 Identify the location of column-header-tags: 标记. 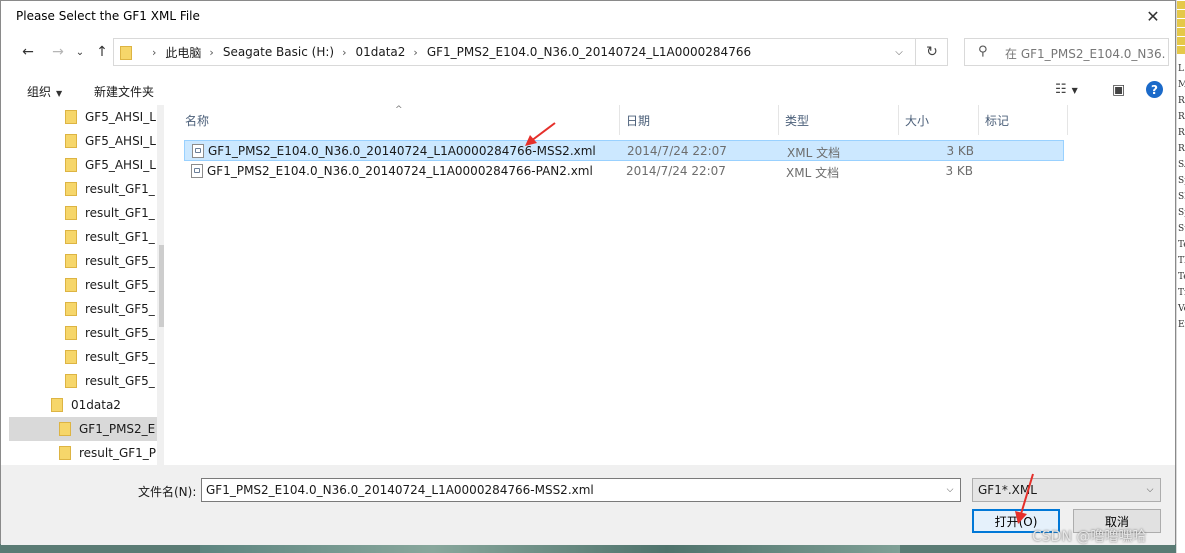
(997, 120).